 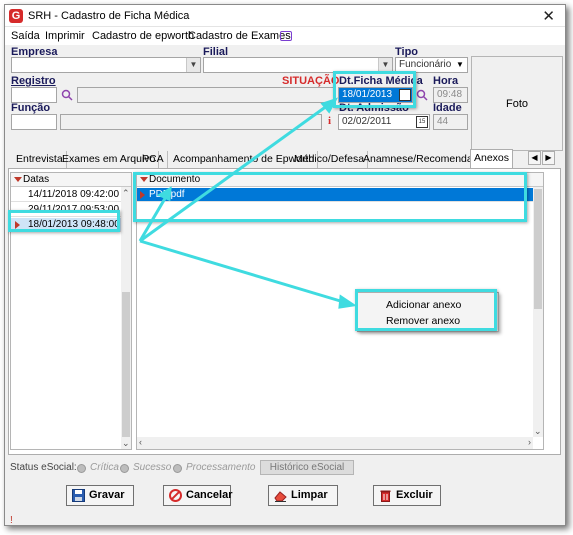 What do you see at coordinates (239, 36) in the screenshot?
I see `menu-cadastro-exames: Cadastro de Exames` at bounding box center [239, 36].